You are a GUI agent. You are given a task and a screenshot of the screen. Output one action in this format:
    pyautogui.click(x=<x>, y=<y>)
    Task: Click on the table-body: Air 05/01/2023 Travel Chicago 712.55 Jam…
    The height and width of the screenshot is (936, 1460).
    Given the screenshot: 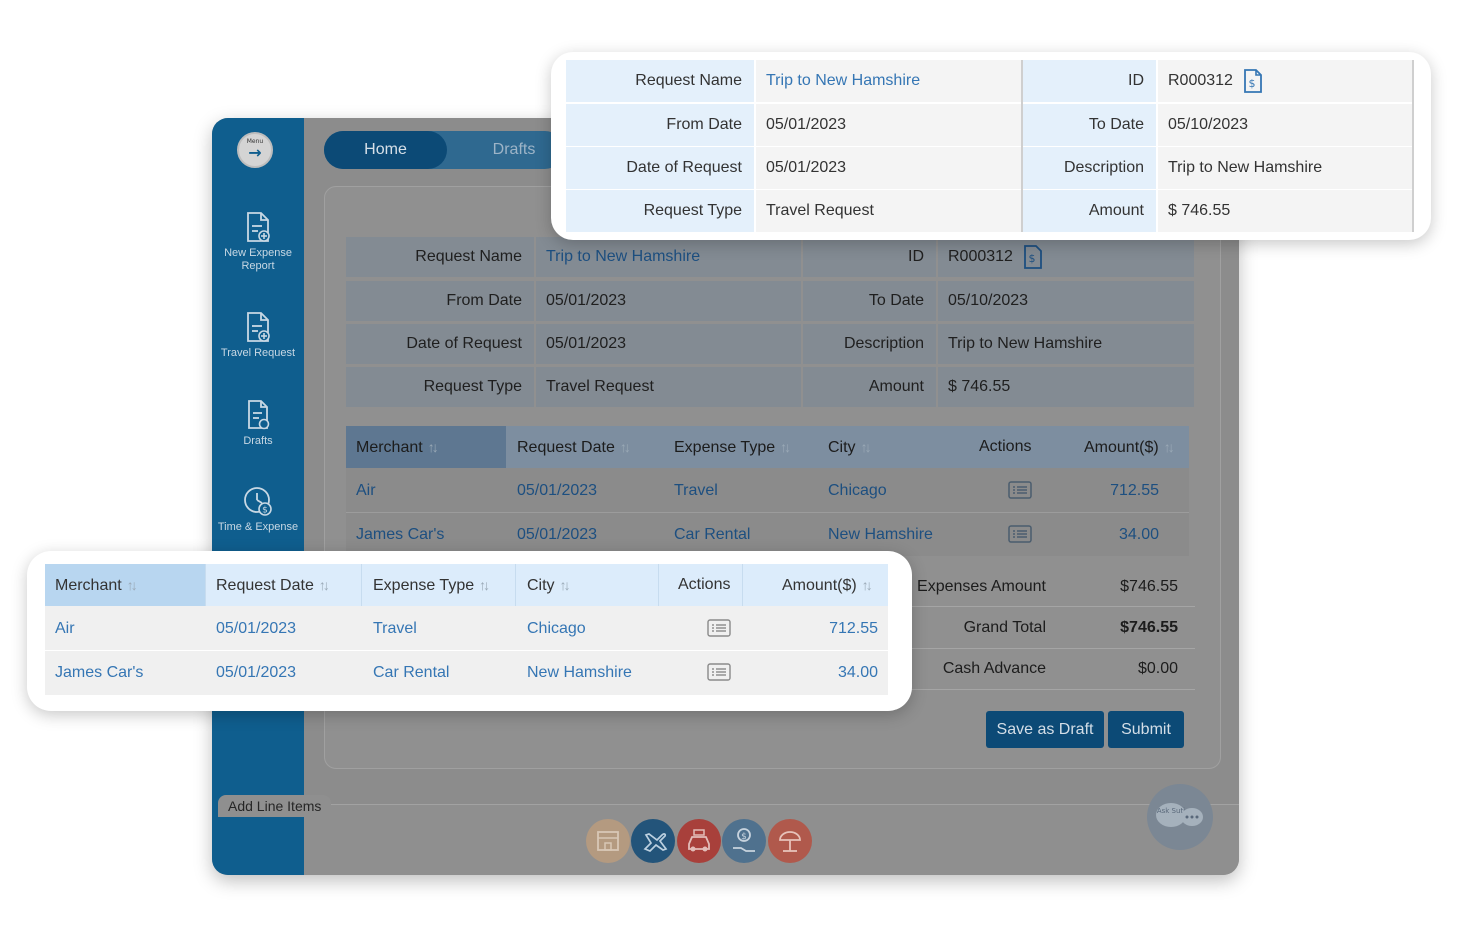 What is the action you would take?
    pyautogui.click(x=767, y=512)
    